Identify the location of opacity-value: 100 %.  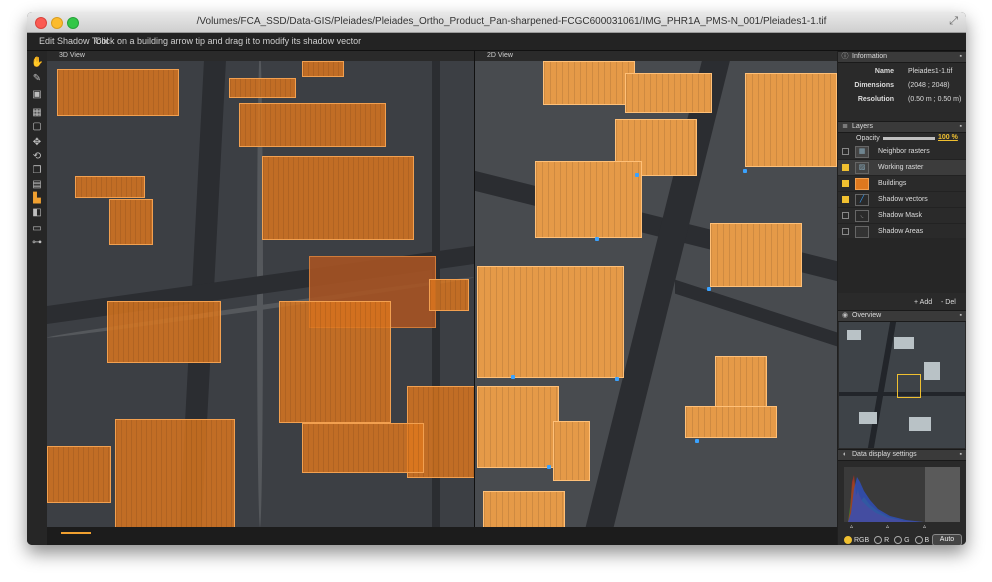
(948, 137).